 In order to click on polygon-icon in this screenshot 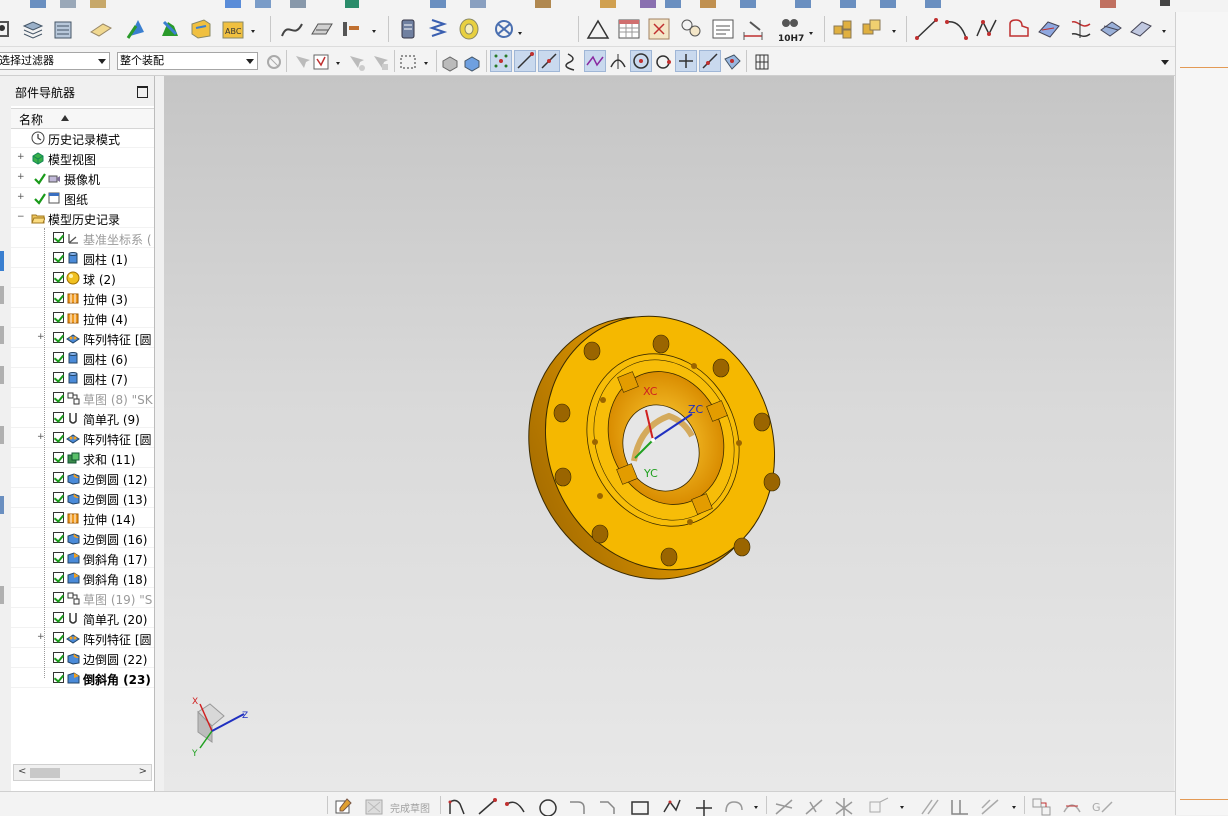, I will do `click(672, 806)`.